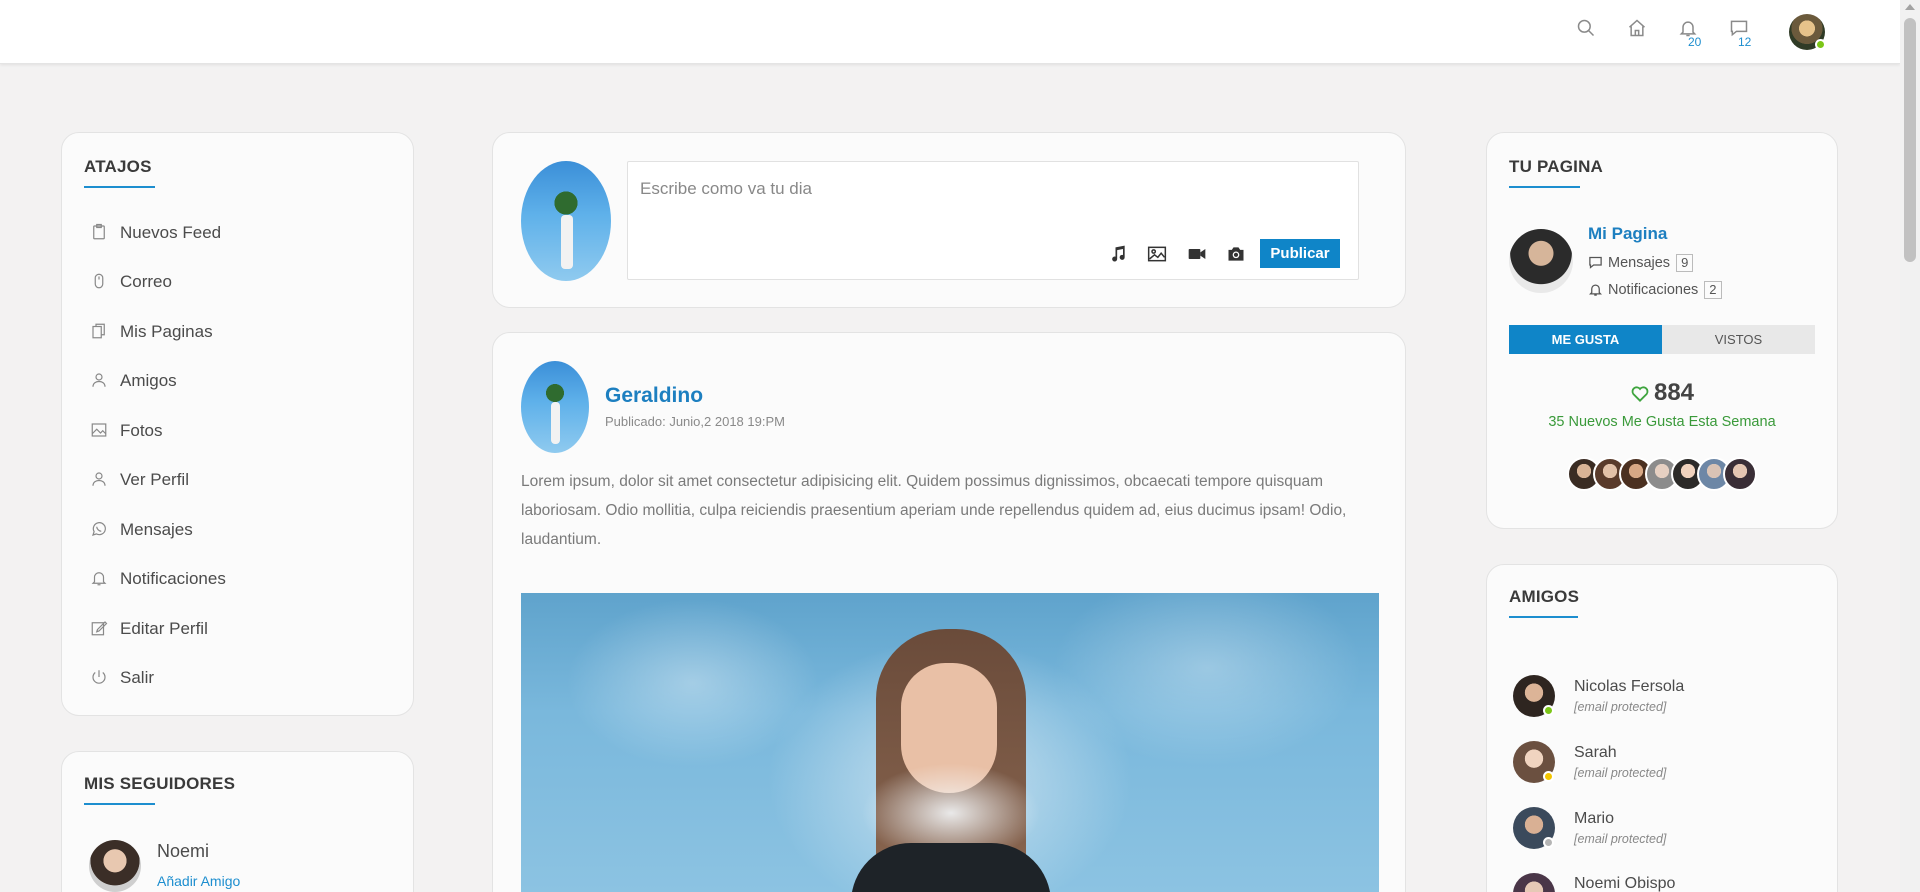 This screenshot has height=892, width=1920. Describe the element at coordinates (141, 430) in the screenshot. I see `nav-item-label: Fotos` at that location.